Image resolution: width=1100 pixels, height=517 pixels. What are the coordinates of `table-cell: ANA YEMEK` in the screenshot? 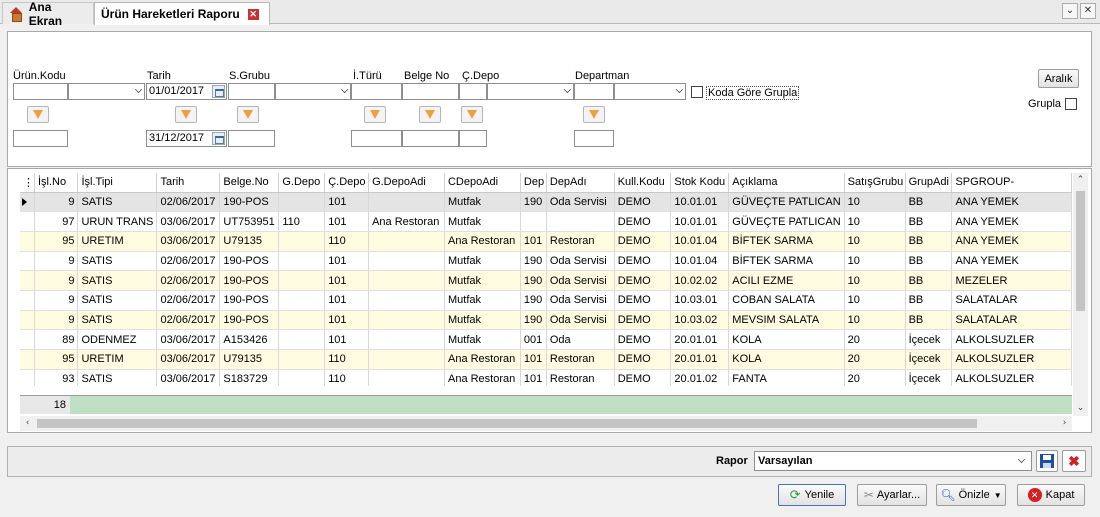 It's located at (1011, 221).